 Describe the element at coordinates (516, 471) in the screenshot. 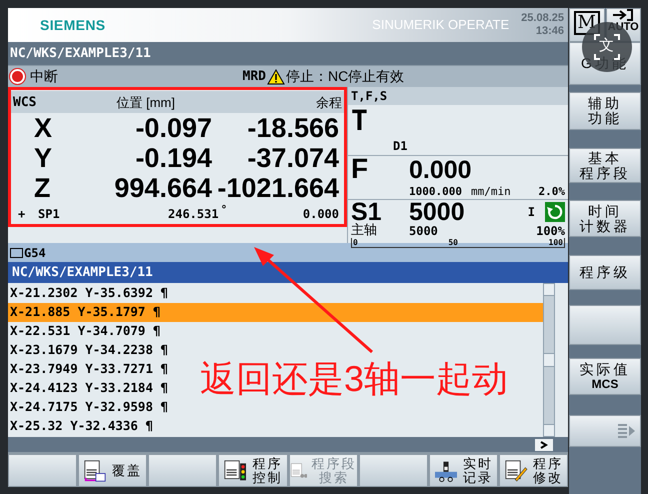

I see `pencil-document-icon` at that location.